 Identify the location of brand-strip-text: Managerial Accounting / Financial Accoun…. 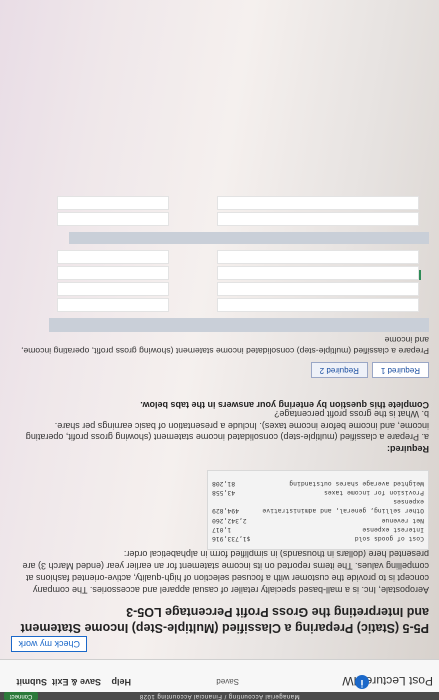
(219, 696).